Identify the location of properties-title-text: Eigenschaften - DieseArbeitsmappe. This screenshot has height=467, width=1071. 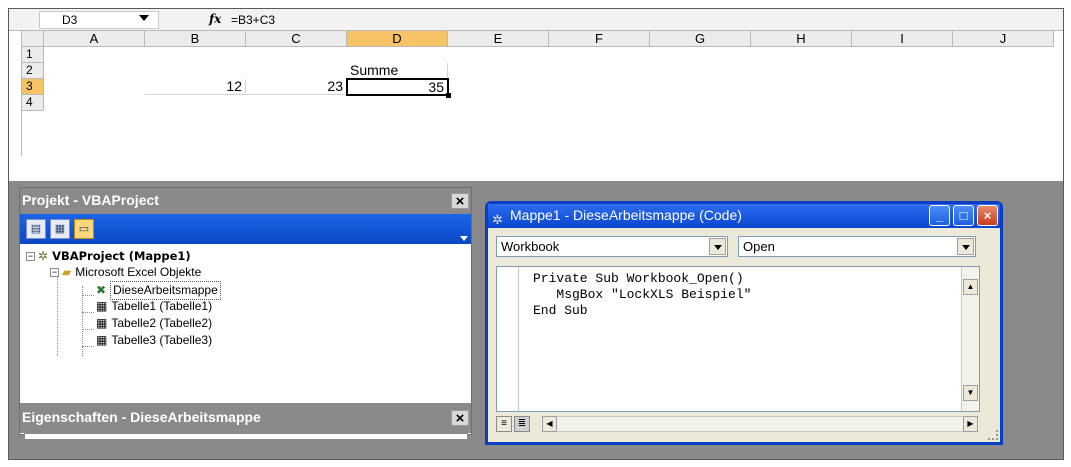
(141, 417).